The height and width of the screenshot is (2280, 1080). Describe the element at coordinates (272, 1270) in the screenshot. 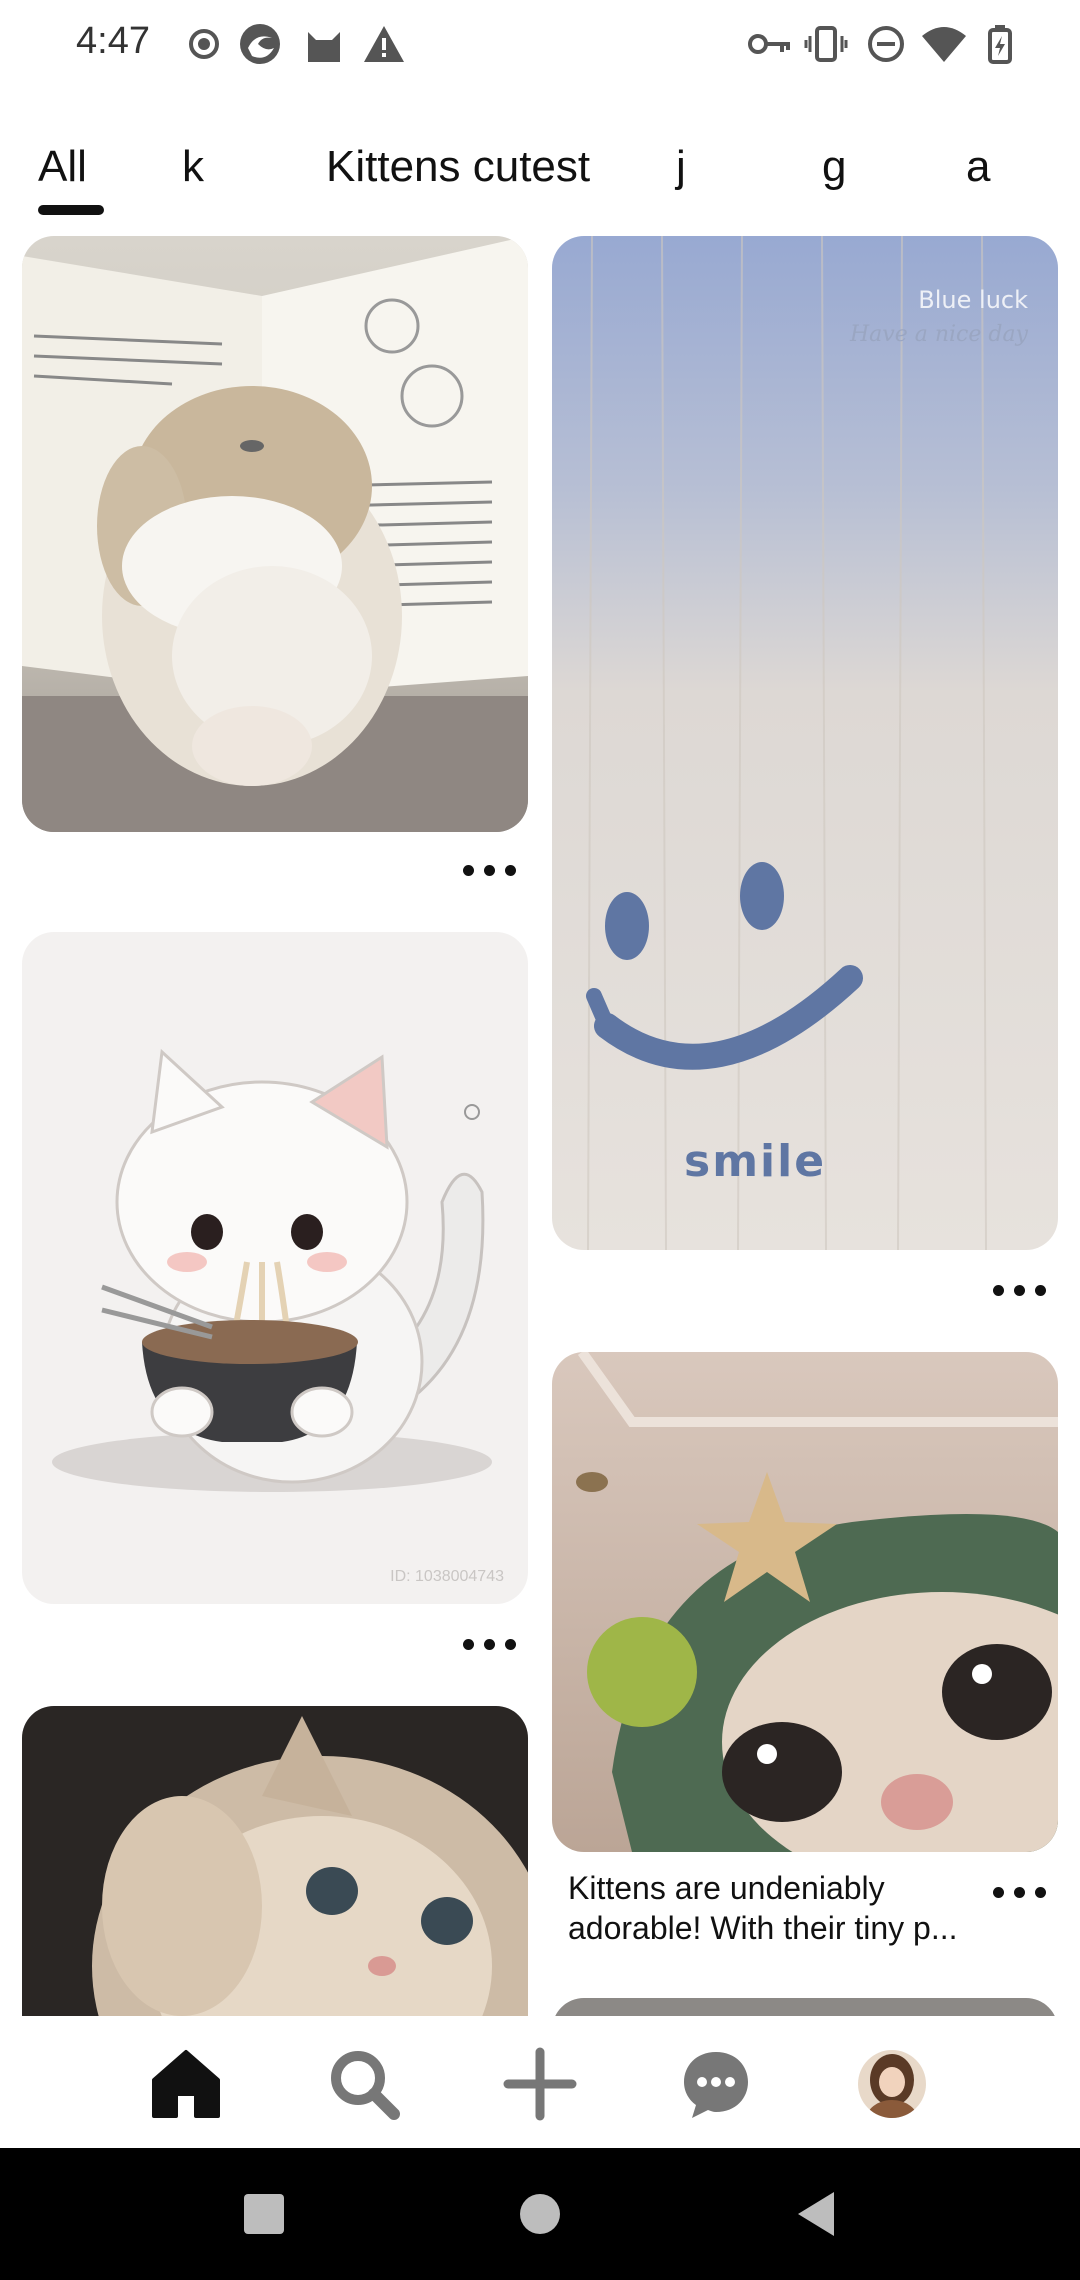

I see `noodle-cat-illustration` at that location.